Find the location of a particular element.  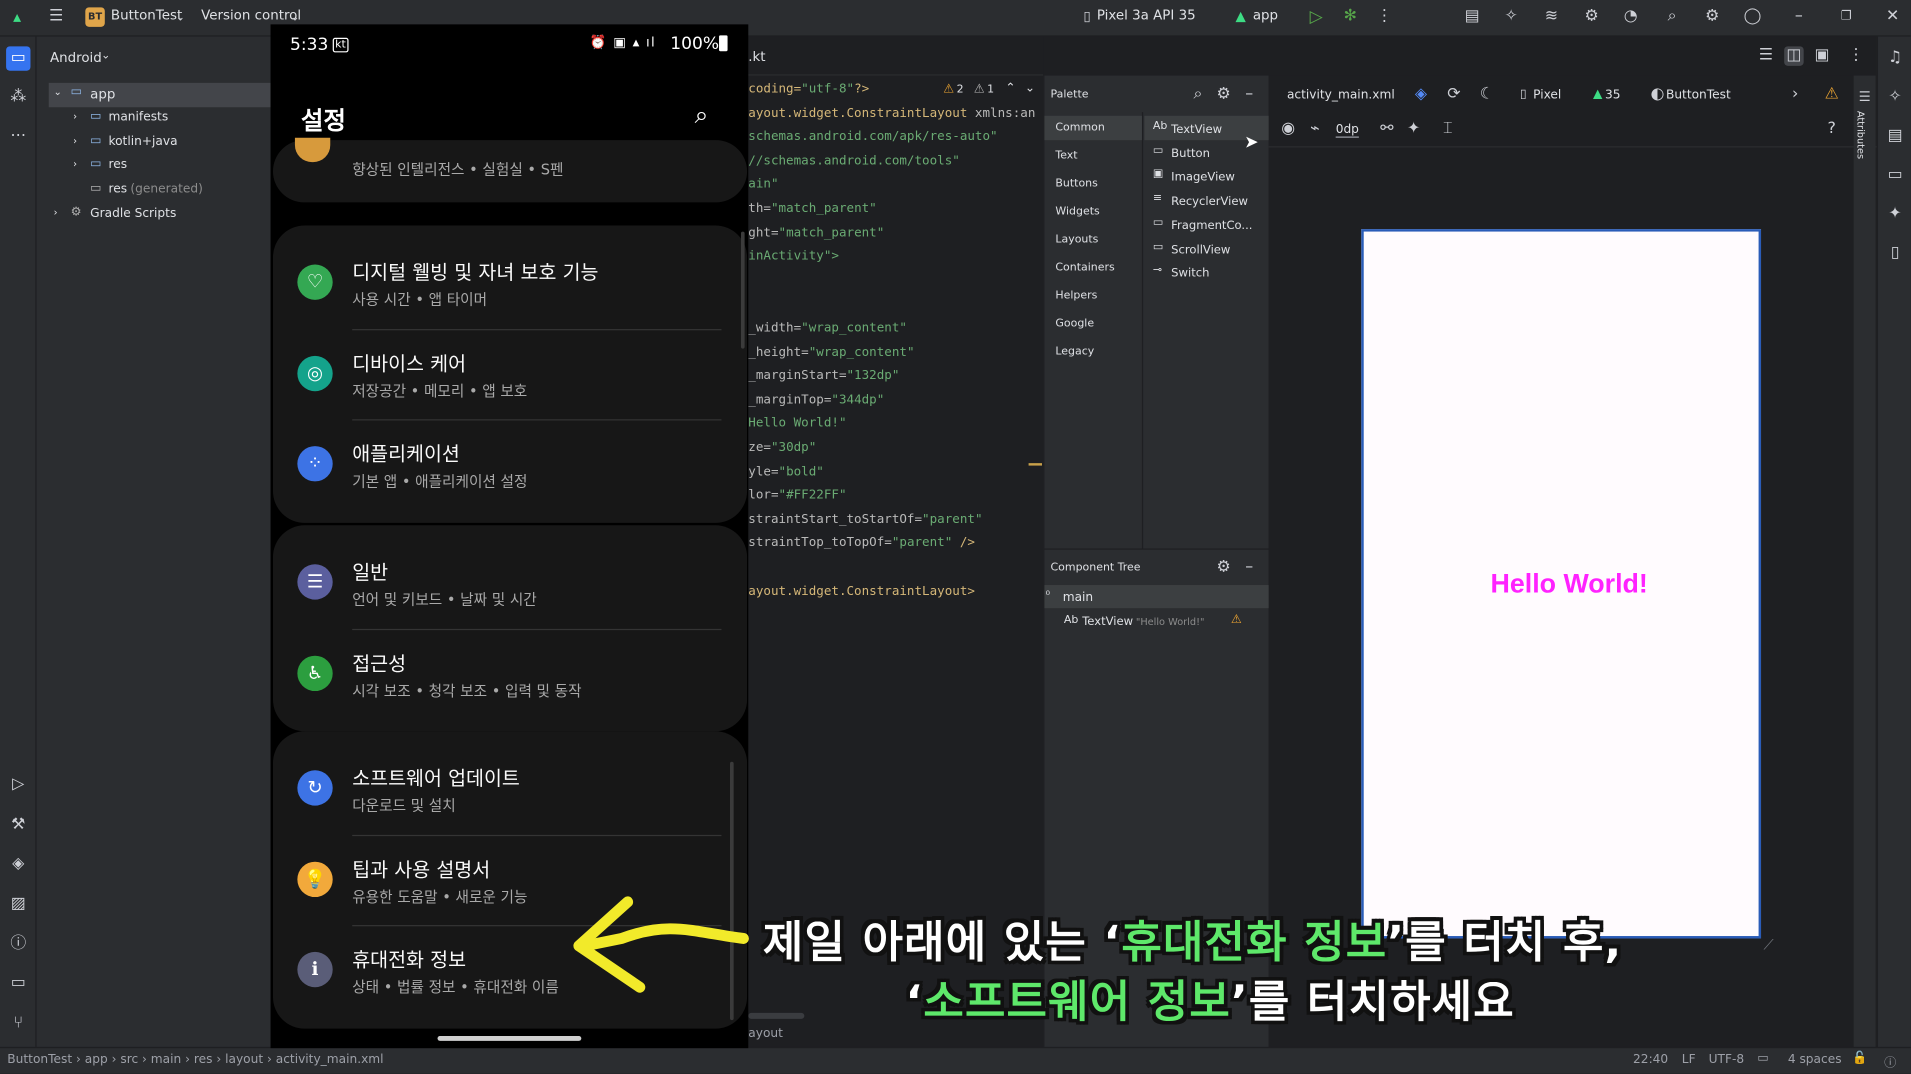

design-view-icon: ▣ is located at coordinates (1821, 56).